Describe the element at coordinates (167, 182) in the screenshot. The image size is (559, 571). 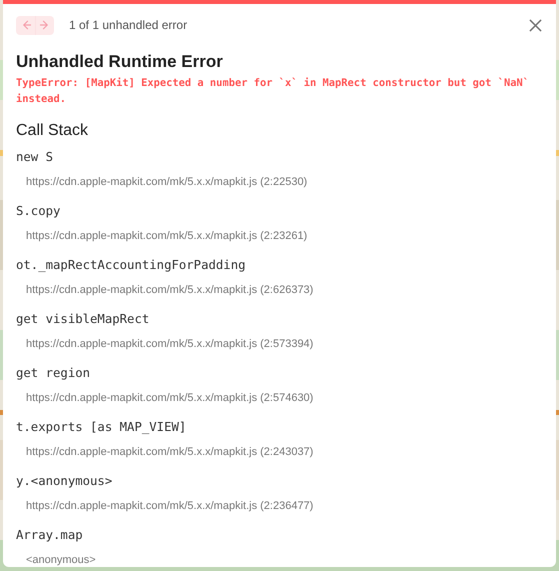
I see `frame-location: https://cdn.apple-mapkit.com/mk/5.x.x/mapkit.js (2:22530)` at that location.